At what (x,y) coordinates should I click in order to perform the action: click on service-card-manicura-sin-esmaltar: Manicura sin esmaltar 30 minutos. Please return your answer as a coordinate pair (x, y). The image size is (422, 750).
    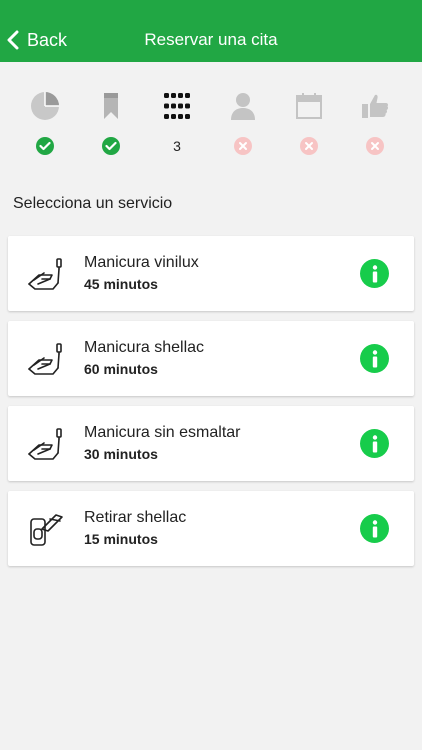
    Looking at the image, I should click on (211, 443).